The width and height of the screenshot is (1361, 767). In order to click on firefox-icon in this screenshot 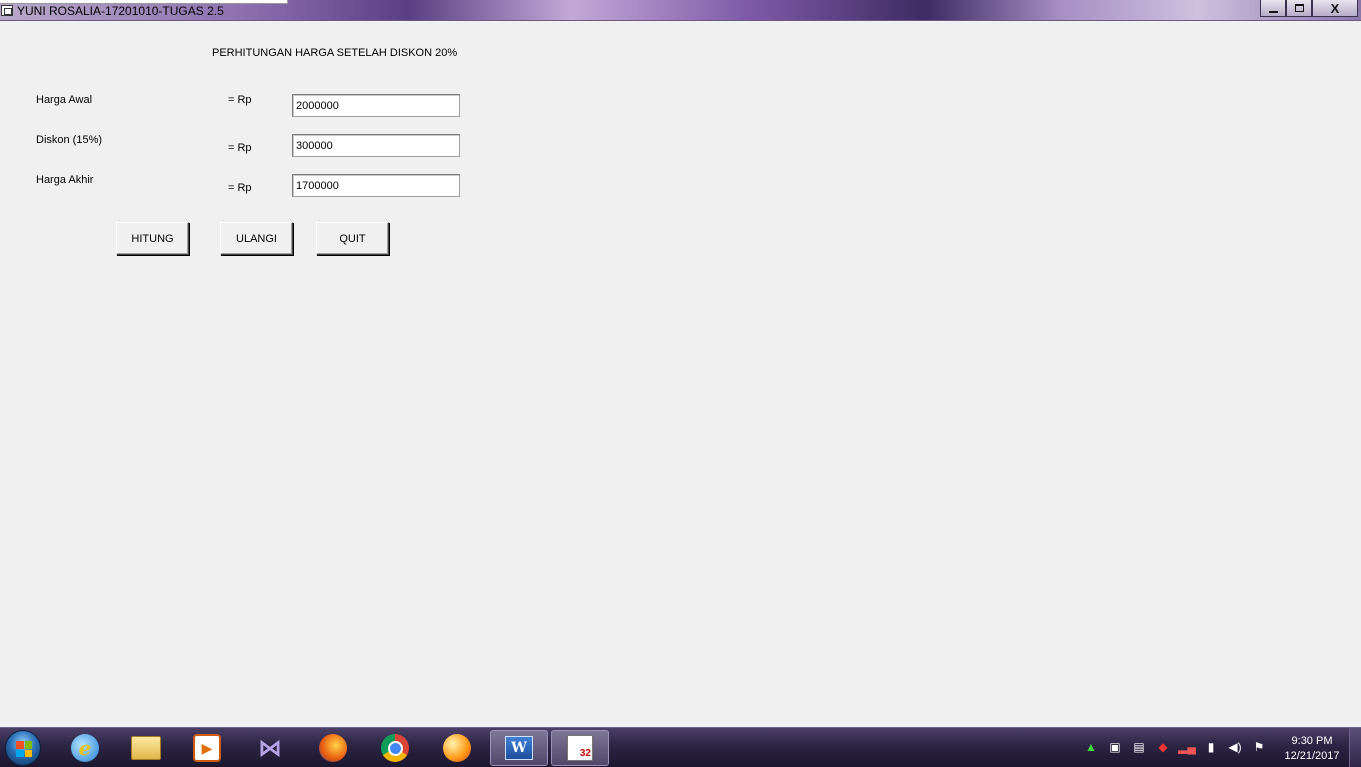, I will do `click(333, 748)`.